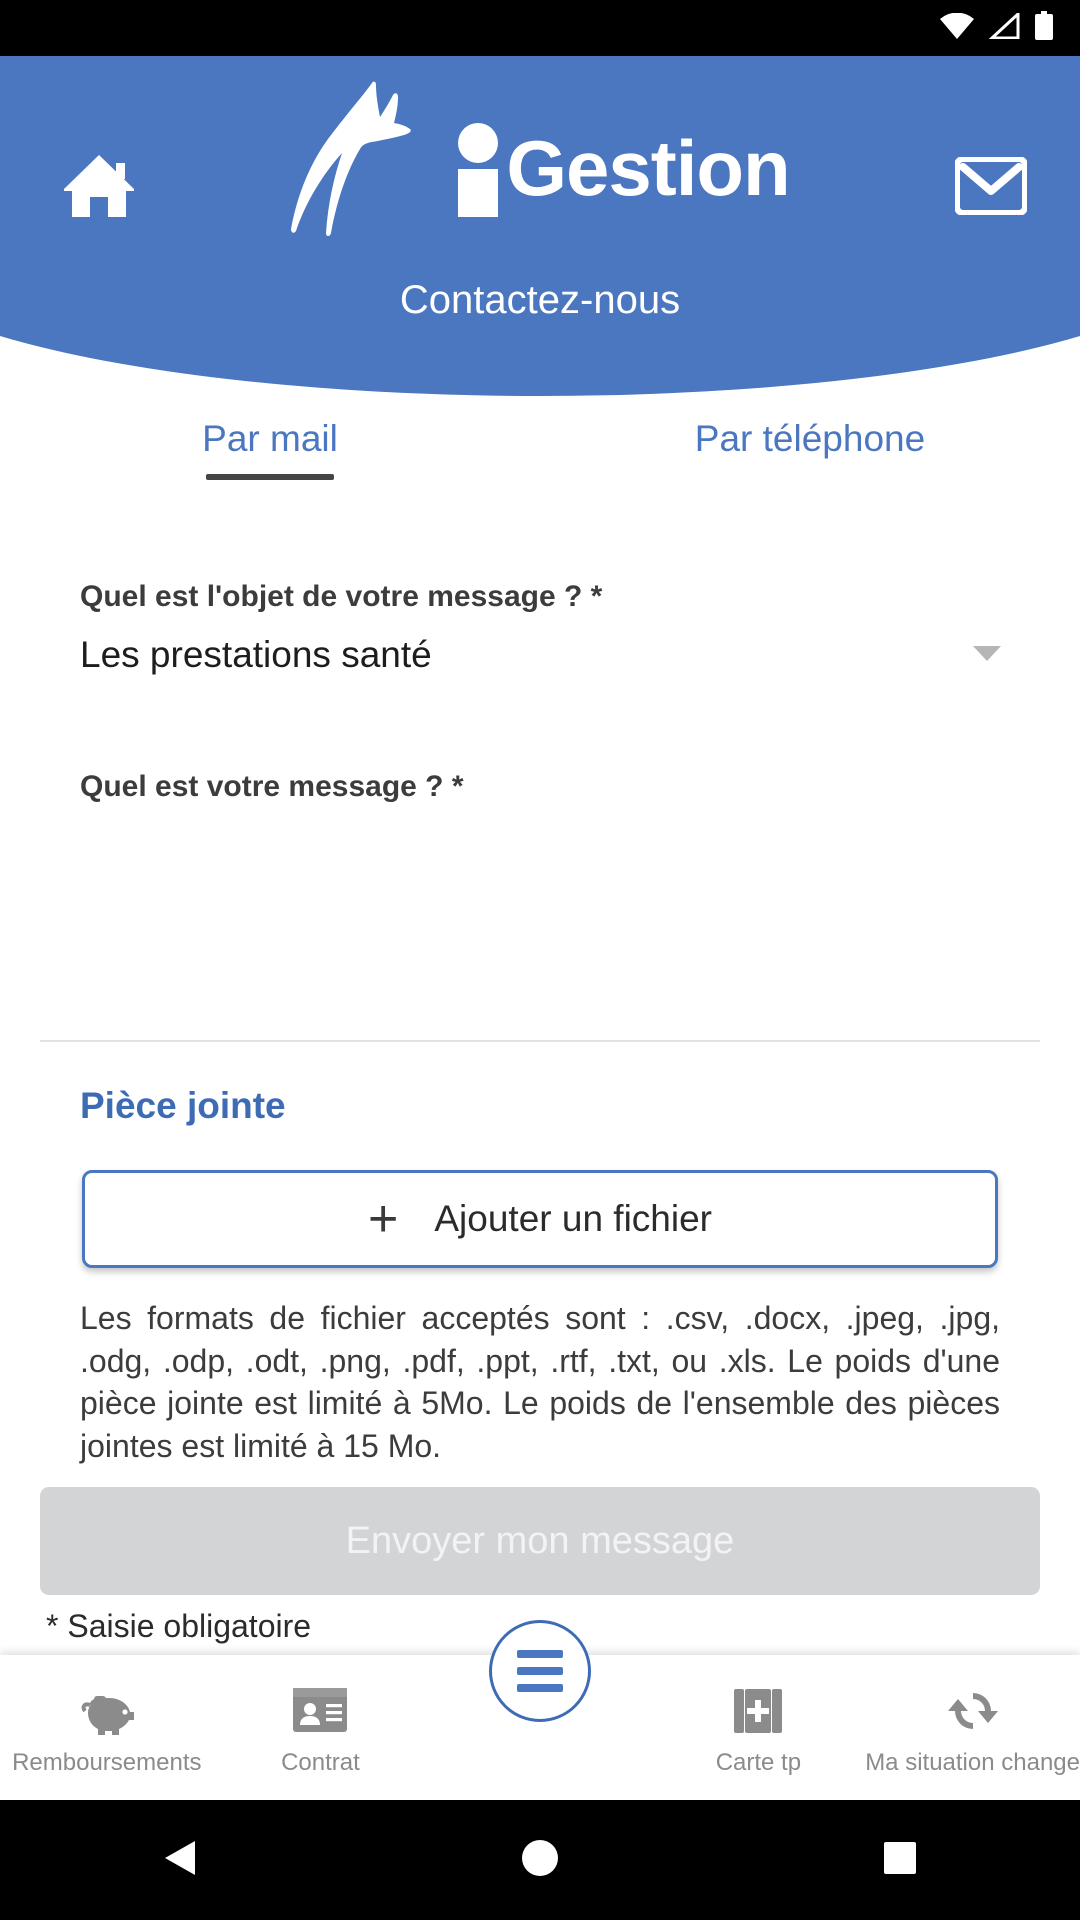 The height and width of the screenshot is (1920, 1080). Describe the element at coordinates (540, 1654) in the screenshot. I see `menu-hamburger-icon` at that location.